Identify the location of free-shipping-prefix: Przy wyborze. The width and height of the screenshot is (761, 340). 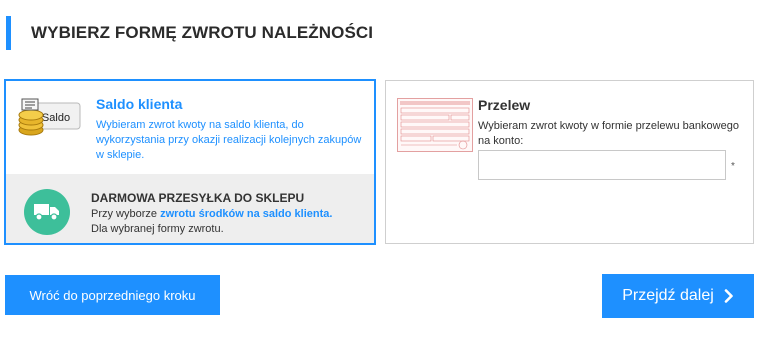
(126, 214).